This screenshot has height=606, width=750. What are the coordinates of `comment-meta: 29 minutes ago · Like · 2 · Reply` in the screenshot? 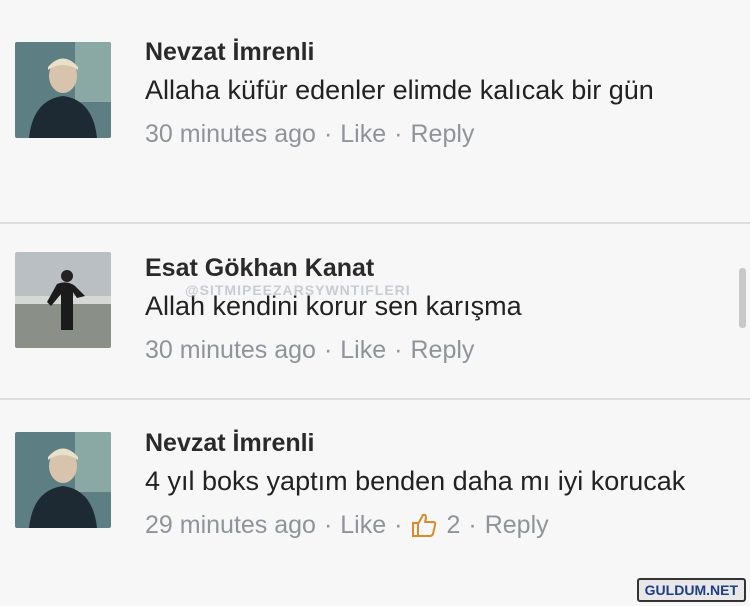 It's located at (437, 525).